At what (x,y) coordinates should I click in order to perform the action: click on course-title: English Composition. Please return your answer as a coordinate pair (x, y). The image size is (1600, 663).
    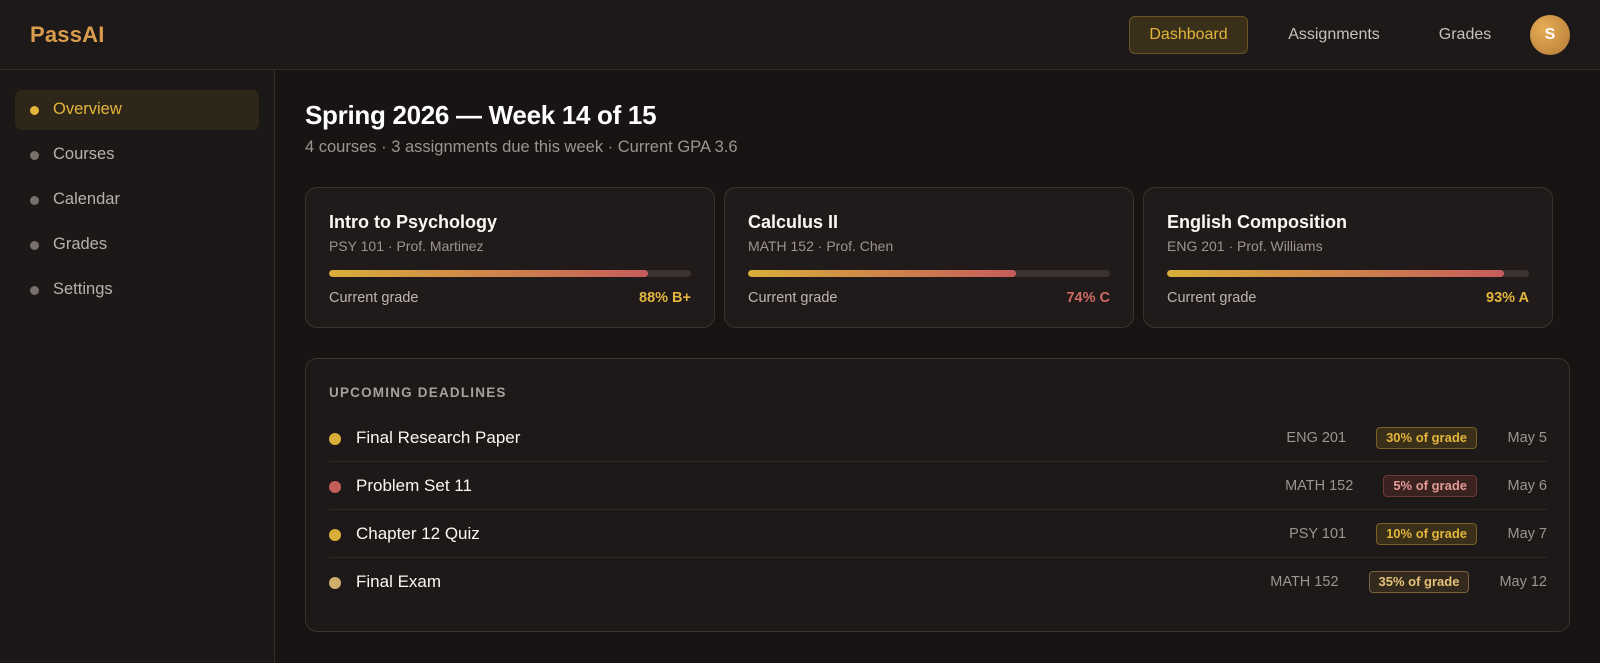
    Looking at the image, I should click on (1257, 222).